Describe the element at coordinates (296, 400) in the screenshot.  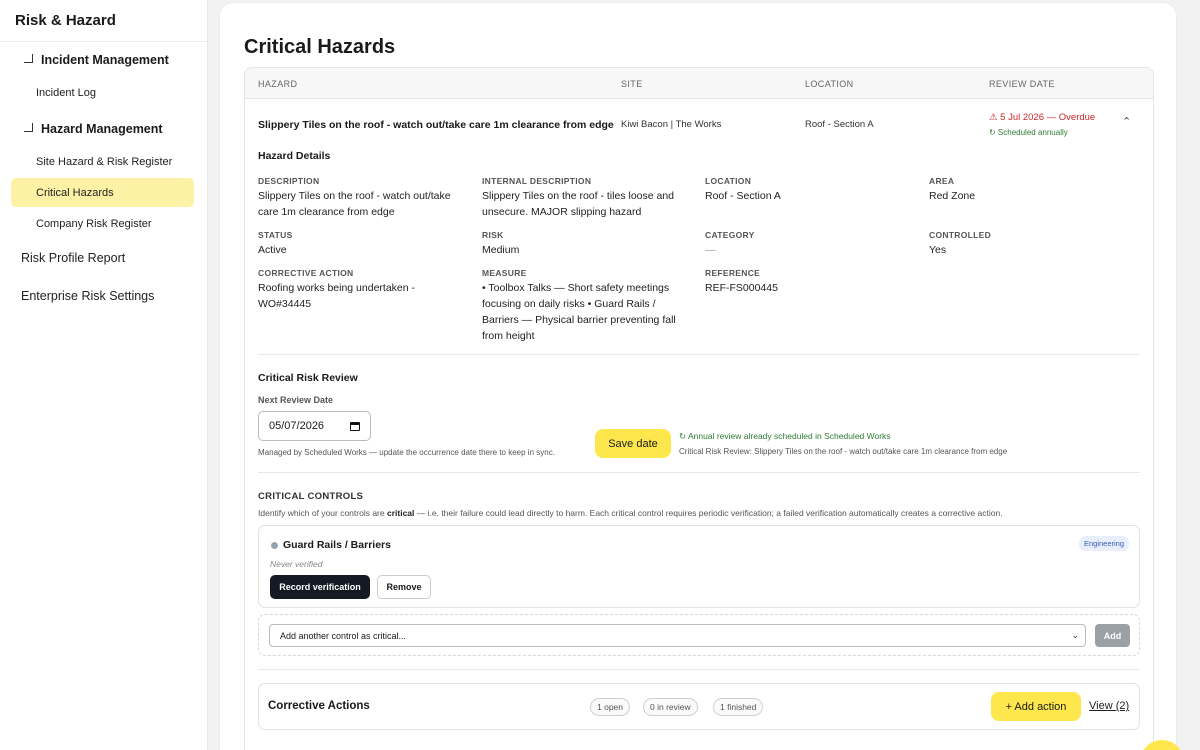
I see `next-review-date-label: Next Review Date` at that location.